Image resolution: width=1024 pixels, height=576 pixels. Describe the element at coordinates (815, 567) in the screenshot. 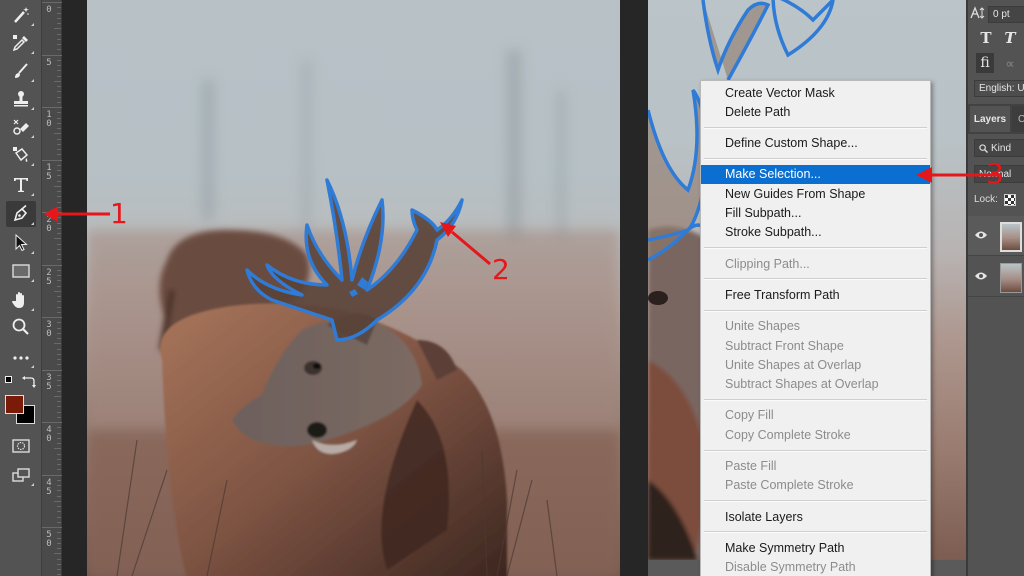

I see `menu-item-disable-symmetry-path: Disable Symmetry Path` at that location.